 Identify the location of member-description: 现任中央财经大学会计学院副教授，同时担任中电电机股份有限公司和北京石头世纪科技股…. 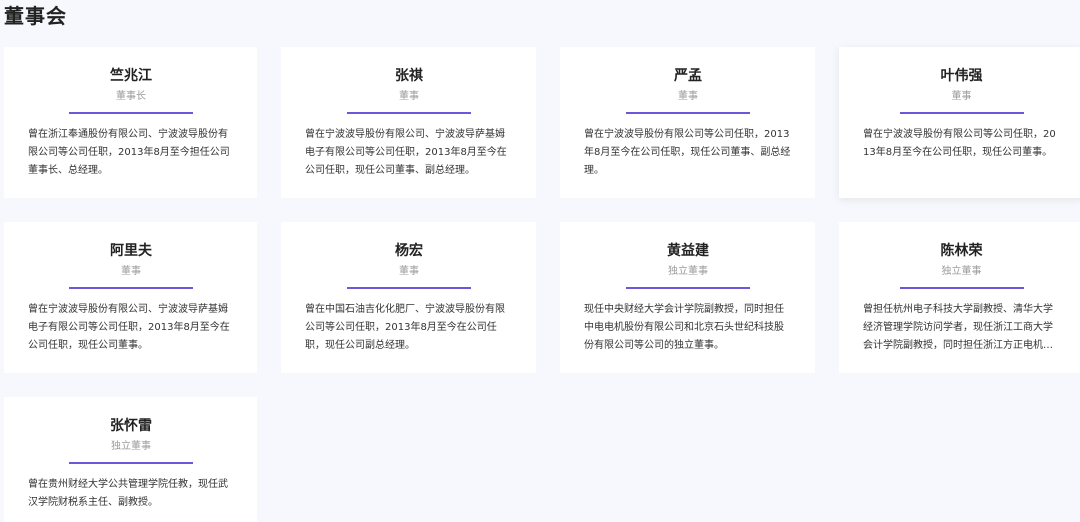
(684, 327).